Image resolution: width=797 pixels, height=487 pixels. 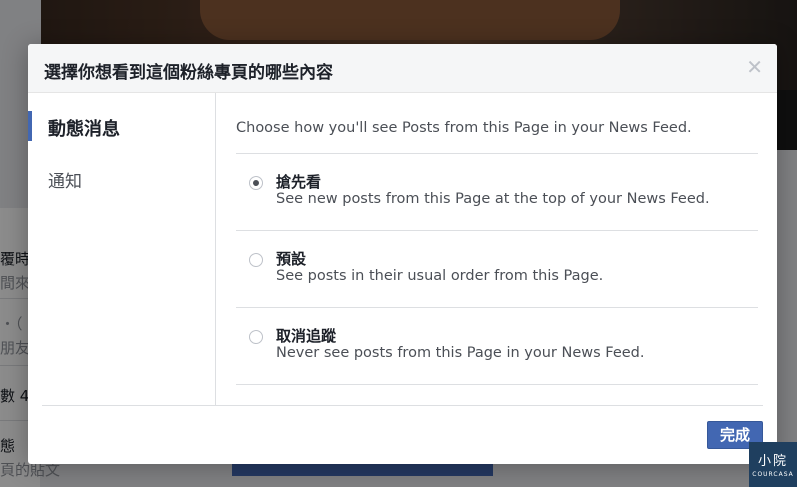 What do you see at coordinates (291, 259) in the screenshot?
I see `option-title: 預設` at bounding box center [291, 259].